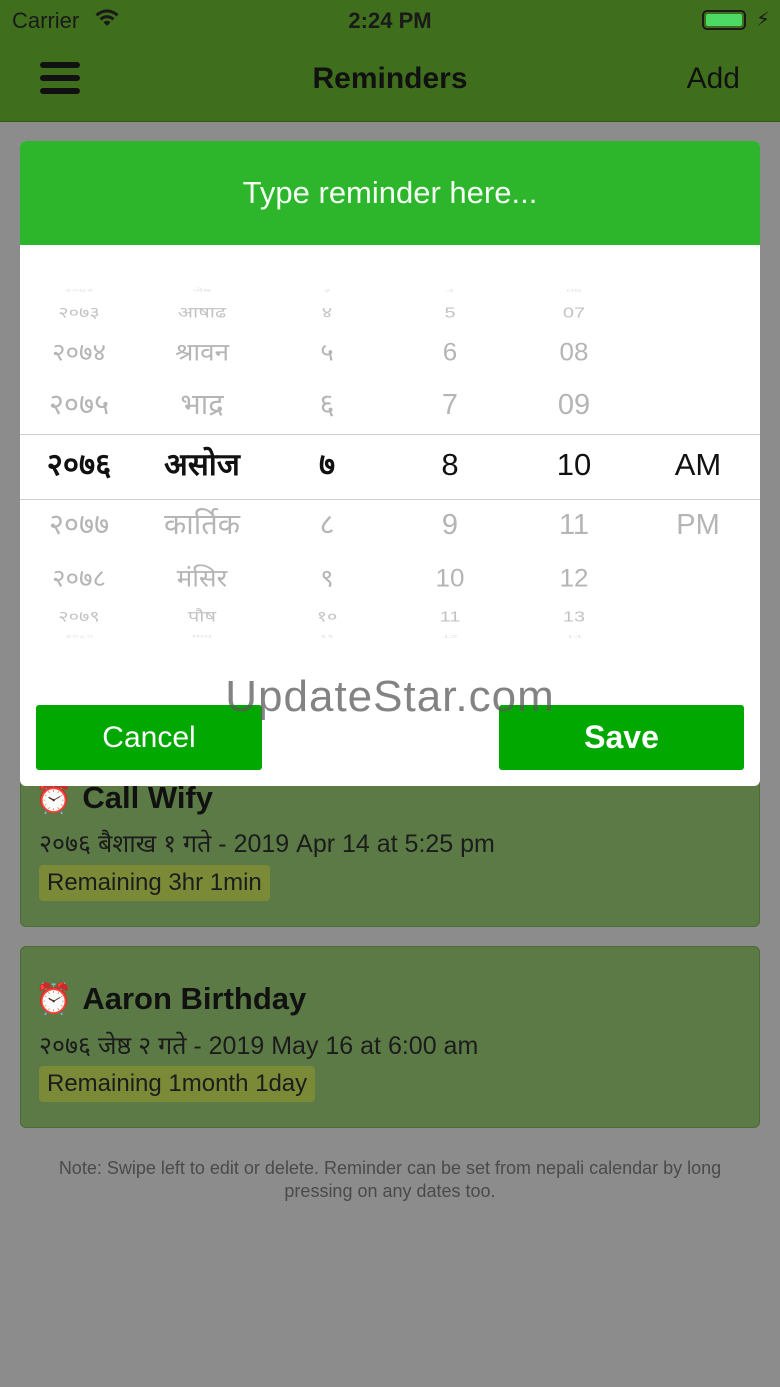  Describe the element at coordinates (202, 578) in the screenshot. I see `picker-option: मंसिर` at that location.